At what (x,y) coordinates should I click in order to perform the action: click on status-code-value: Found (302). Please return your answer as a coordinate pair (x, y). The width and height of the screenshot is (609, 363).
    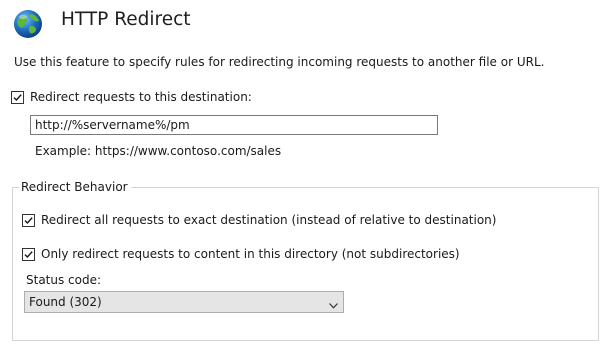
    Looking at the image, I should click on (65, 302).